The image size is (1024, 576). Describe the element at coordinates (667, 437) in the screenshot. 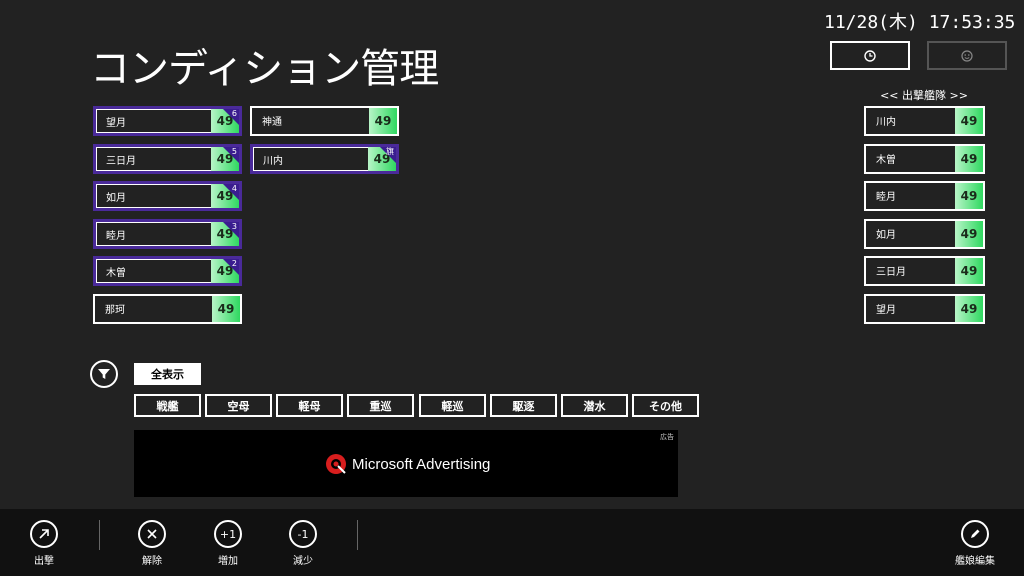

I see `ad-label: 広告` at that location.